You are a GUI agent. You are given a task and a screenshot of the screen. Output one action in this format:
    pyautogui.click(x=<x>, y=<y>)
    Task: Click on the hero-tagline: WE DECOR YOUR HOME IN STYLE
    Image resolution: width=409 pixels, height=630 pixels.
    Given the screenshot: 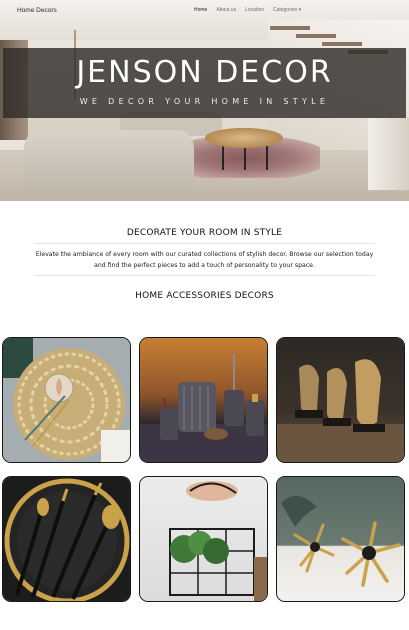 What is the action you would take?
    pyautogui.click(x=204, y=101)
    